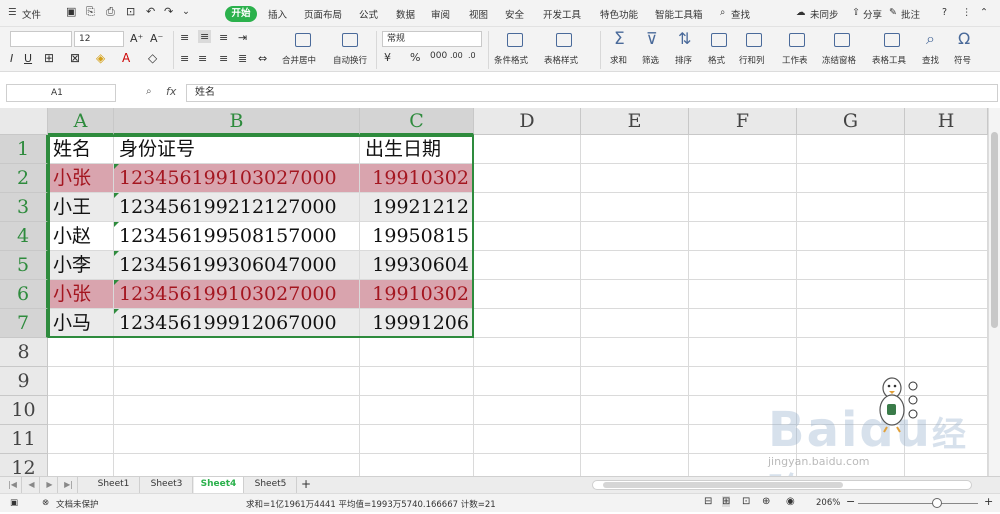  Describe the element at coordinates (679, 14) in the screenshot. I see `tab-smart-toolbox: 智能工具箱` at that location.